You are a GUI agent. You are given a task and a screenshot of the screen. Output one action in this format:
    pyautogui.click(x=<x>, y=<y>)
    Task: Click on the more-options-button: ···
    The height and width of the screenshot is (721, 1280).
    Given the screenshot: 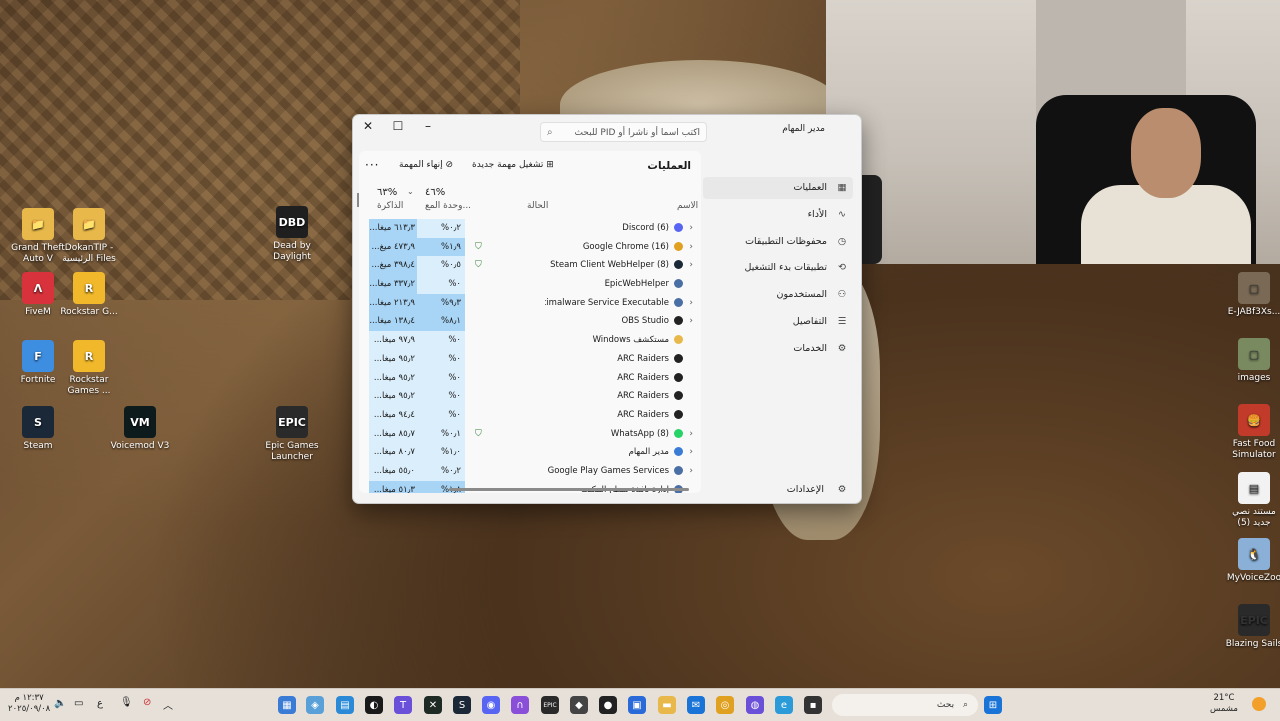 What is the action you would take?
    pyautogui.click(x=372, y=165)
    